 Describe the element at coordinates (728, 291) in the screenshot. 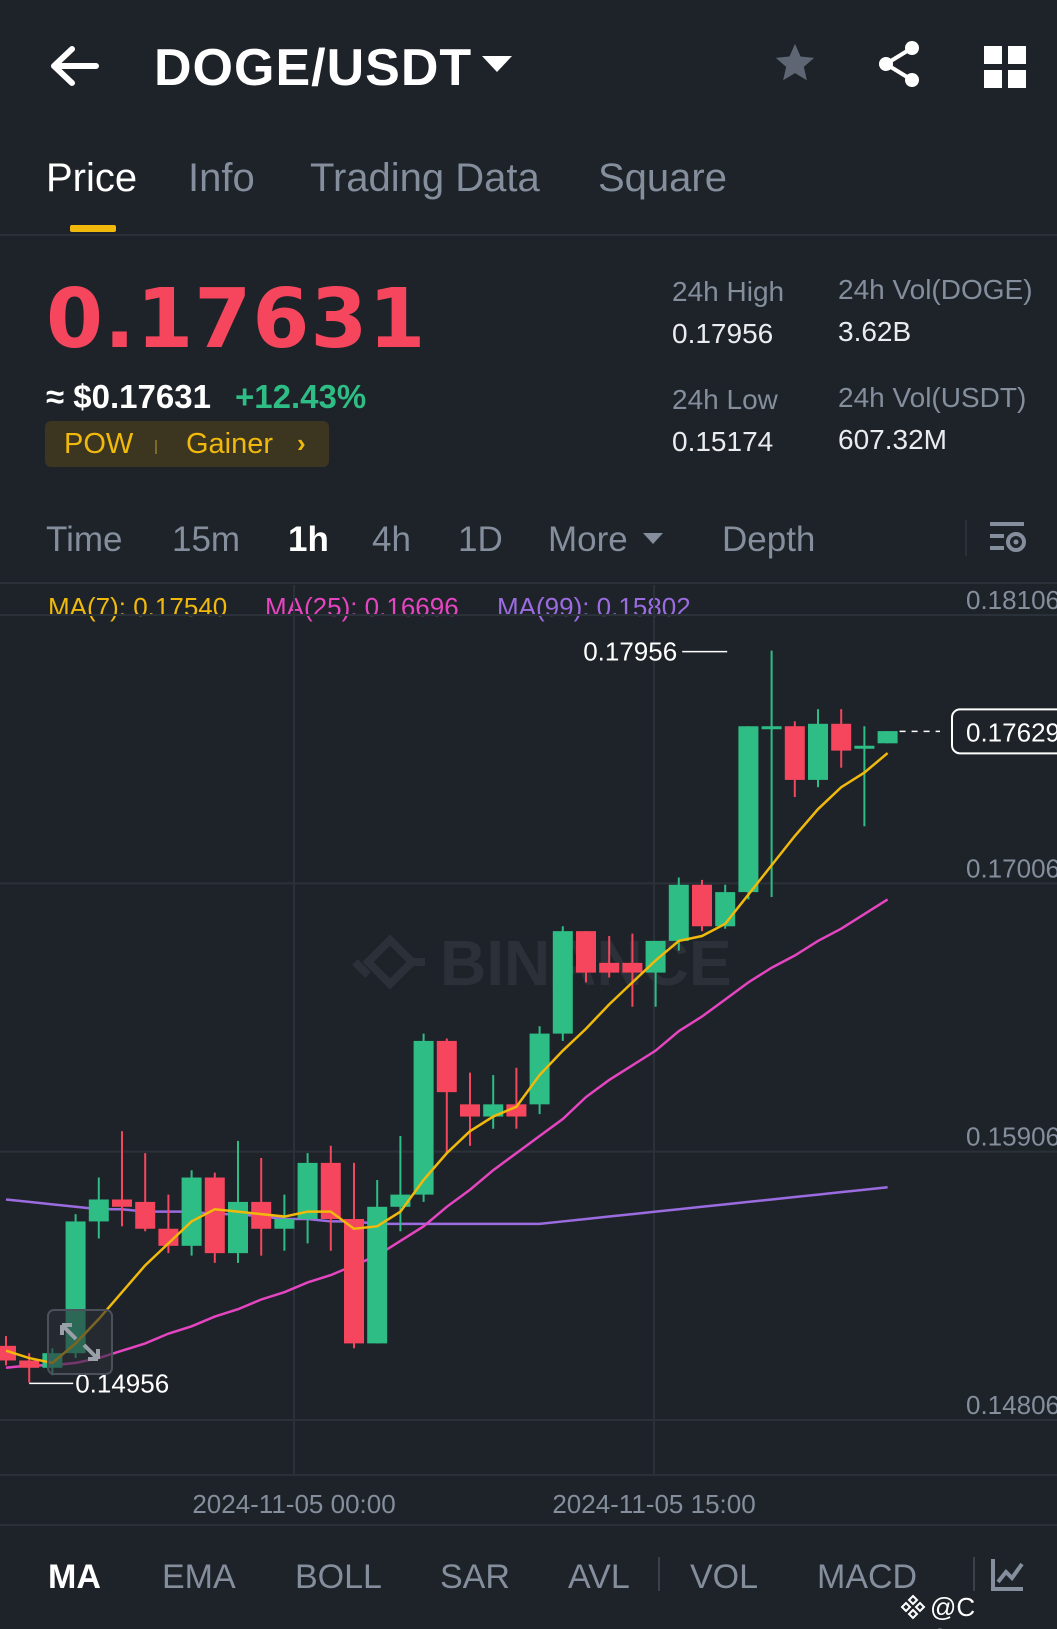

I see `high-label: 24h High` at that location.